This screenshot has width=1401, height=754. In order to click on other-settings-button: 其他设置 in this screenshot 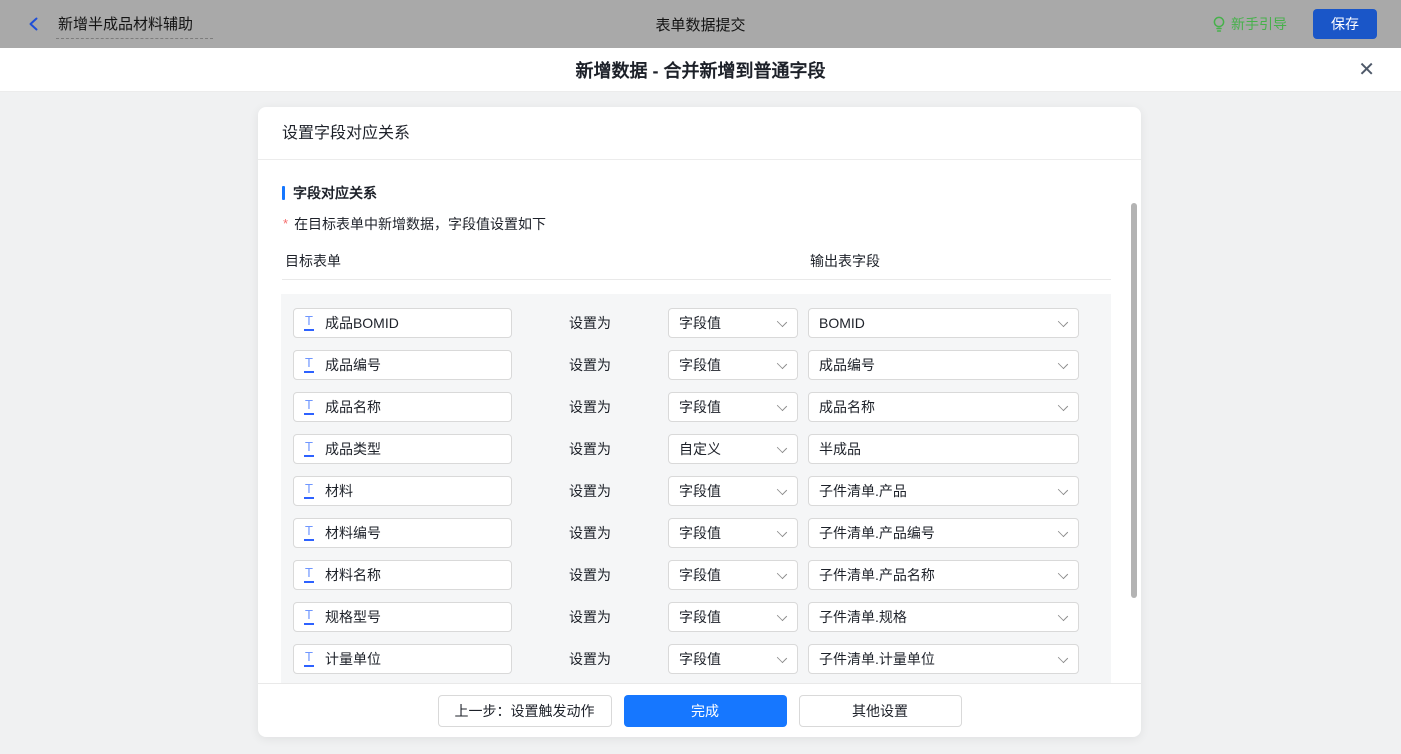, I will do `click(880, 710)`.